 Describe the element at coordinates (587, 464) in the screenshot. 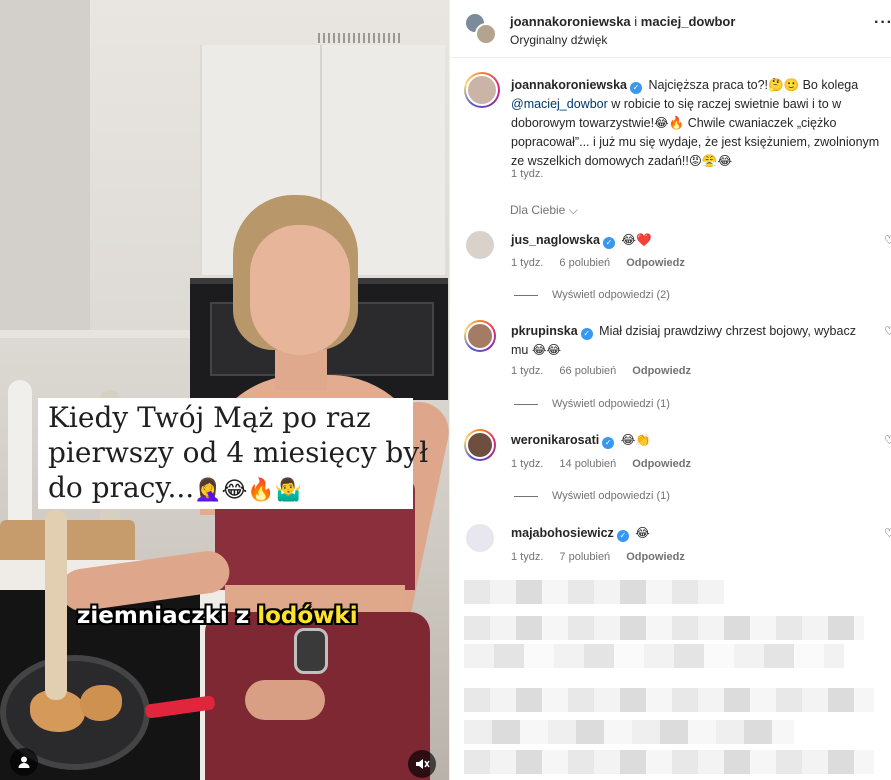

I see `comment-likes: 14 polubień` at that location.